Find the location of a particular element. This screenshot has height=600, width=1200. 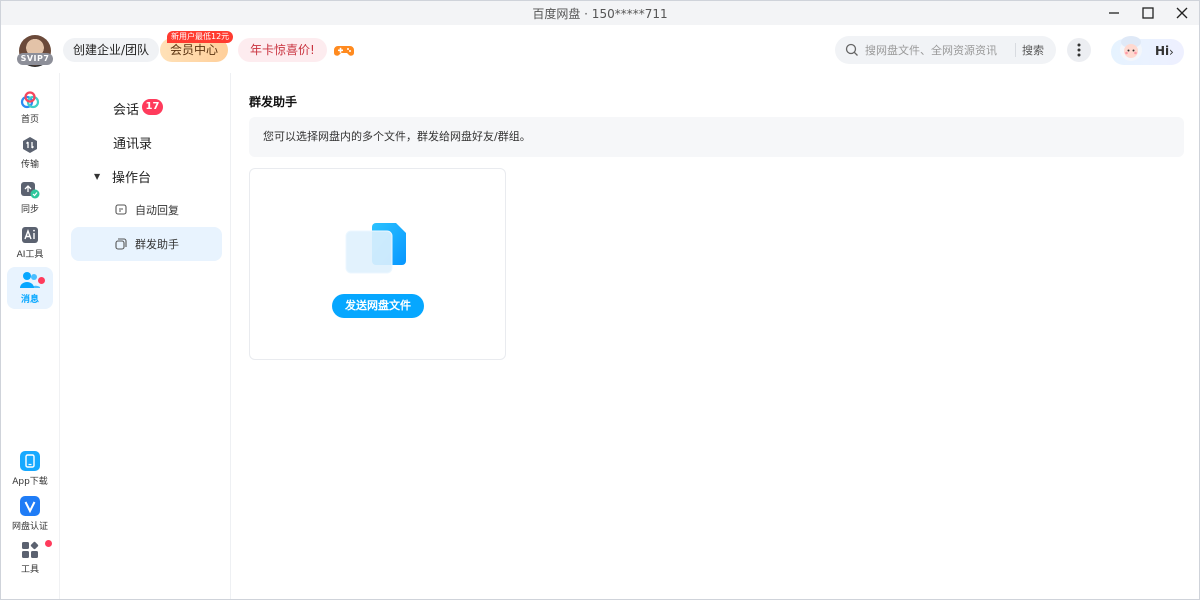

rail-item-app-download: App下载 is located at coordinates (30, 469).